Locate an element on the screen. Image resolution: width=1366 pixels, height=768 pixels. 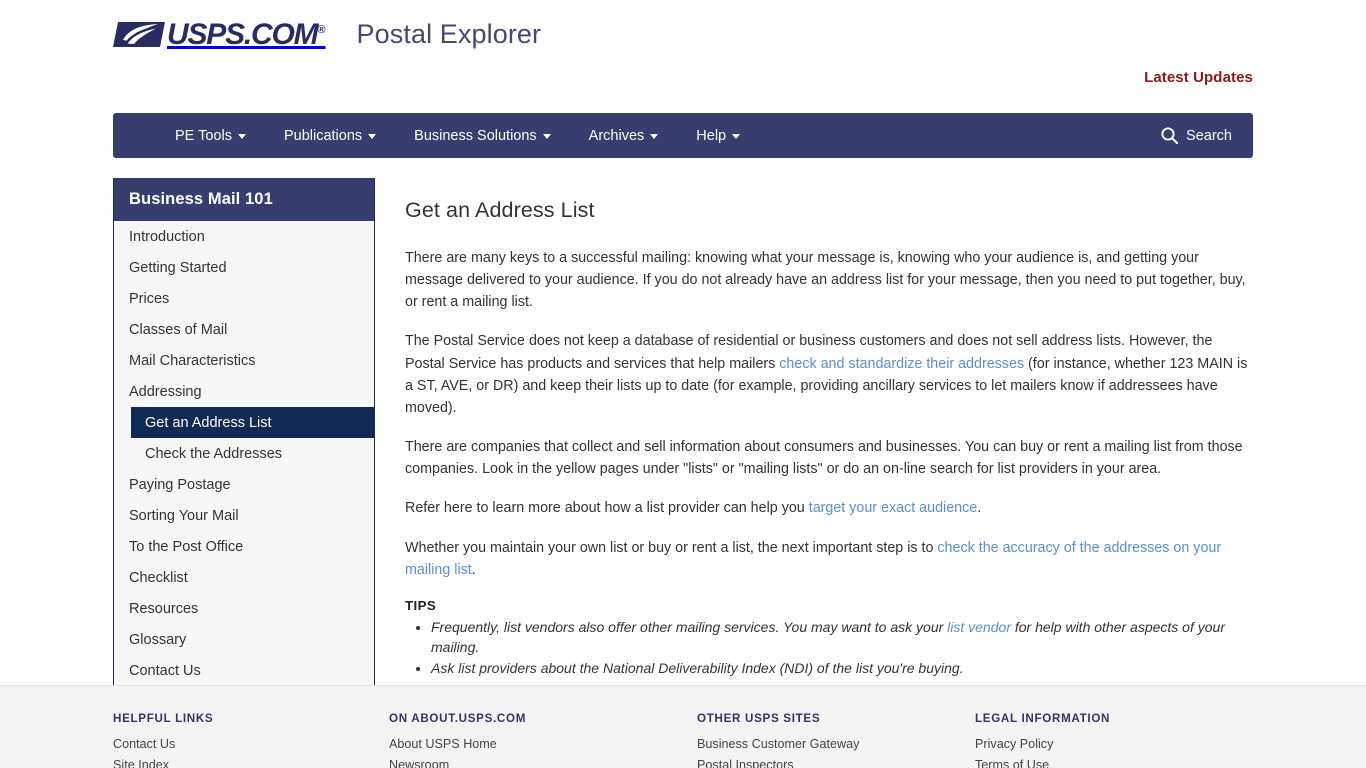
footer-link-about-usps-home: About USPS Home is located at coordinates (543, 744).